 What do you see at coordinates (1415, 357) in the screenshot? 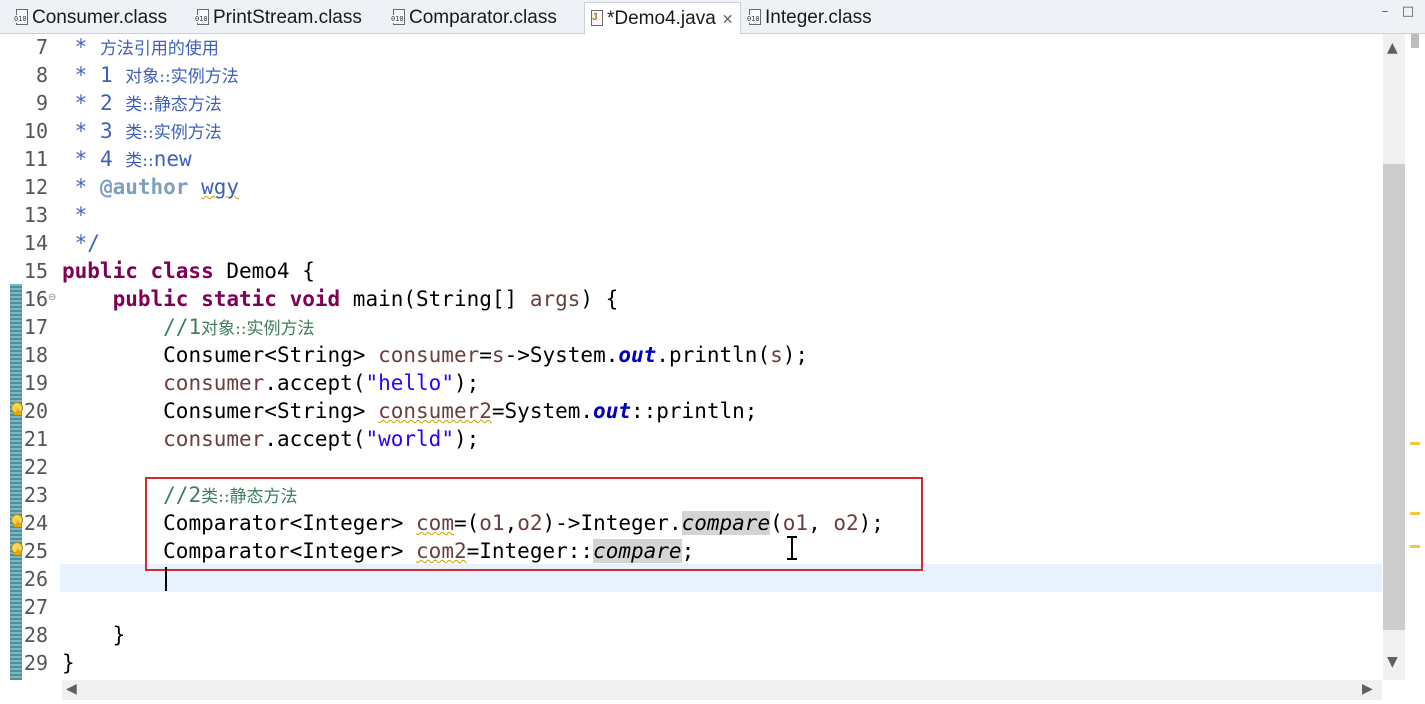
I see `overview-ruler` at bounding box center [1415, 357].